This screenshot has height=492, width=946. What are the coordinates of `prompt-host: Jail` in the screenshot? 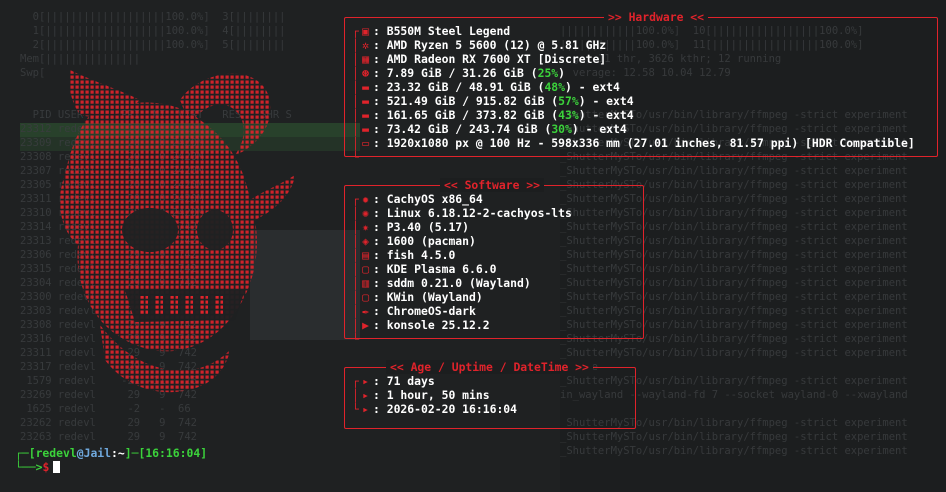 It's located at (97, 453).